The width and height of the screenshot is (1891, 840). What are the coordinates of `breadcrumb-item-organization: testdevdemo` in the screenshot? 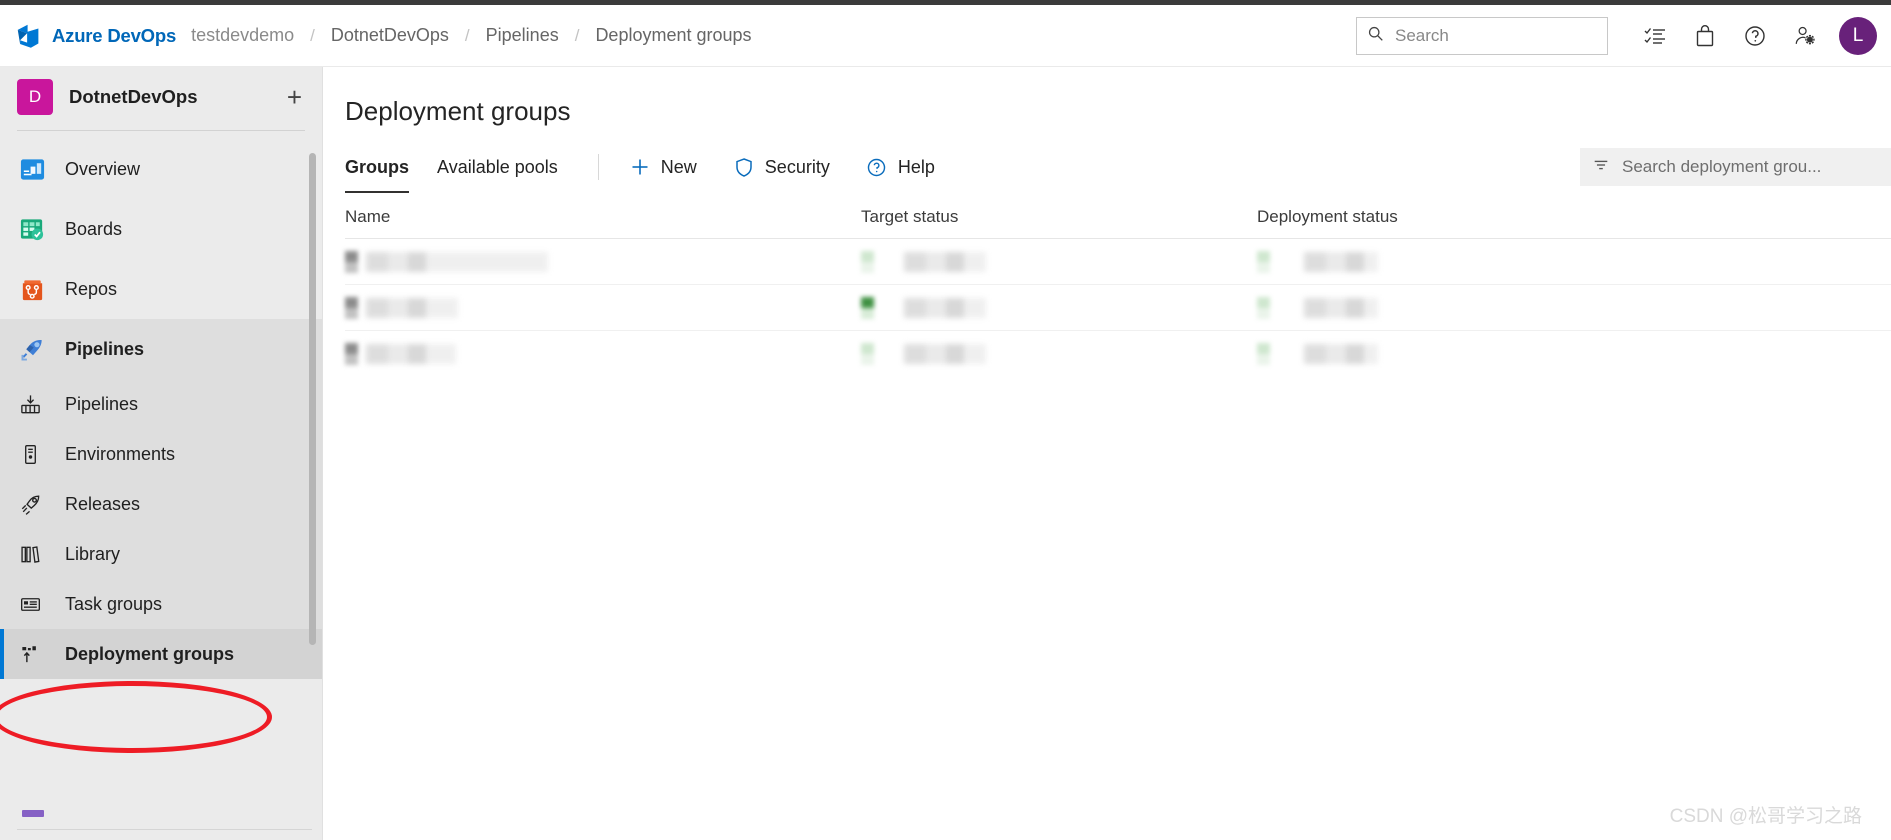 It's located at (242, 35).